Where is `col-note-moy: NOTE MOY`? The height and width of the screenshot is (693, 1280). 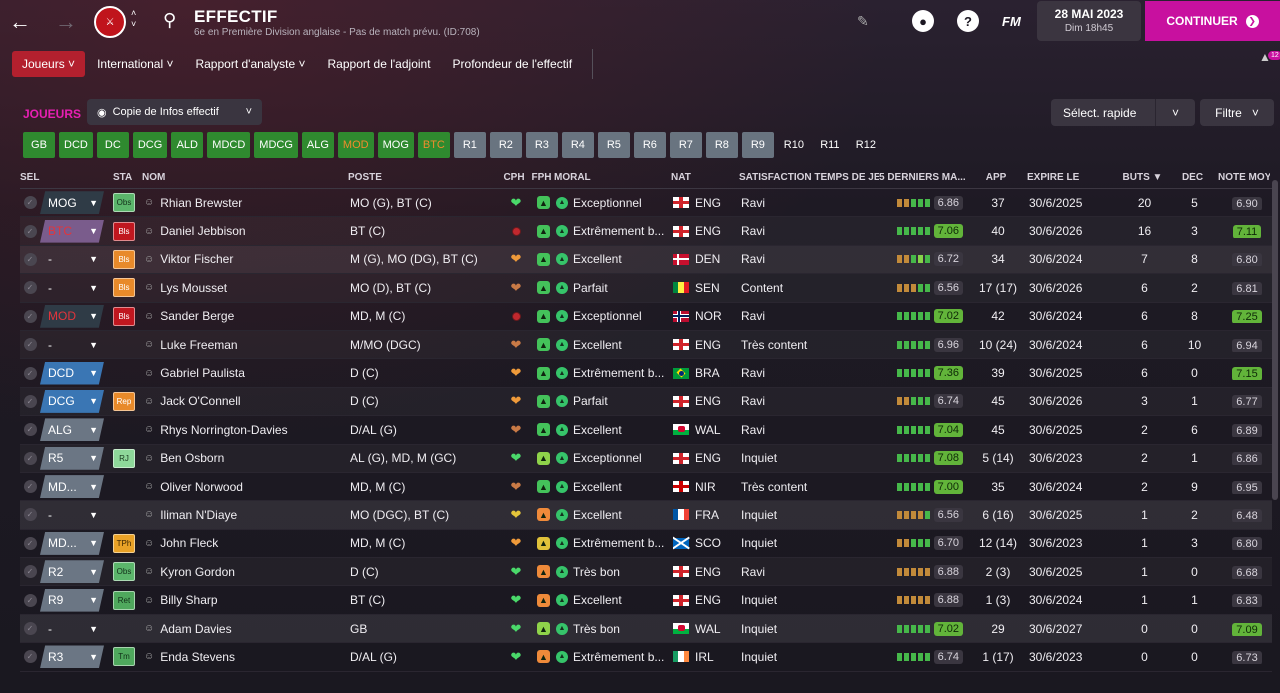
col-note-moy: NOTE MOY is located at coordinates (1244, 177).